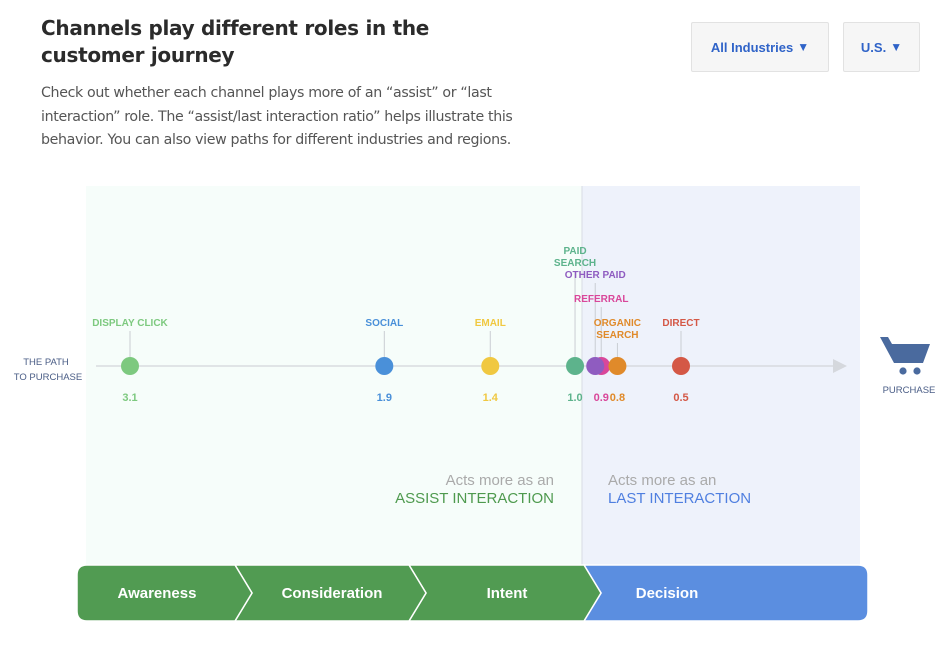 This screenshot has width=947, height=648. Describe the element at coordinates (574, 398) in the screenshot. I see `channel-value-label: 1.0` at that location.